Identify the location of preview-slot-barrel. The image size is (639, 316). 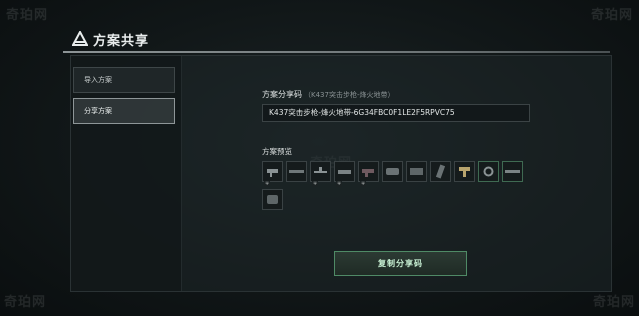
(296, 171).